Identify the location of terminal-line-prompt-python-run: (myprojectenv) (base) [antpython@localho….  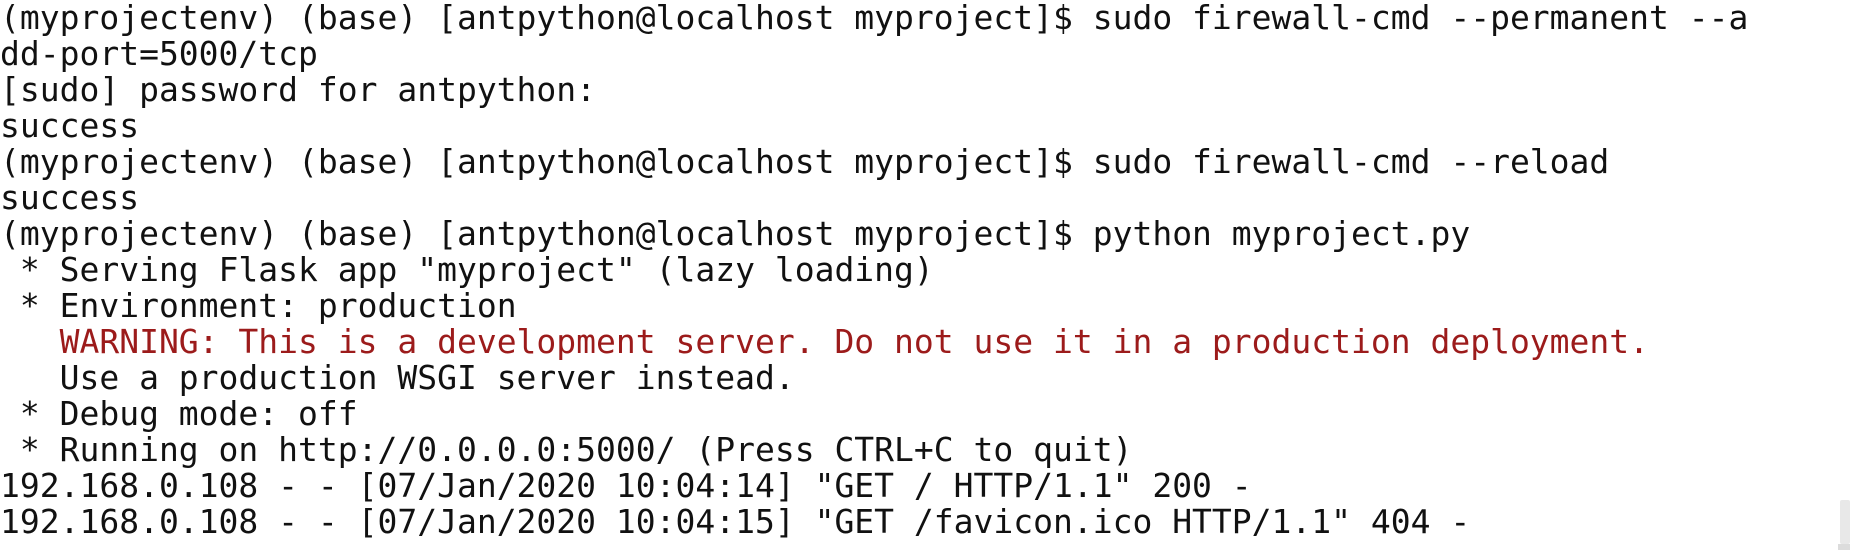
(735, 233).